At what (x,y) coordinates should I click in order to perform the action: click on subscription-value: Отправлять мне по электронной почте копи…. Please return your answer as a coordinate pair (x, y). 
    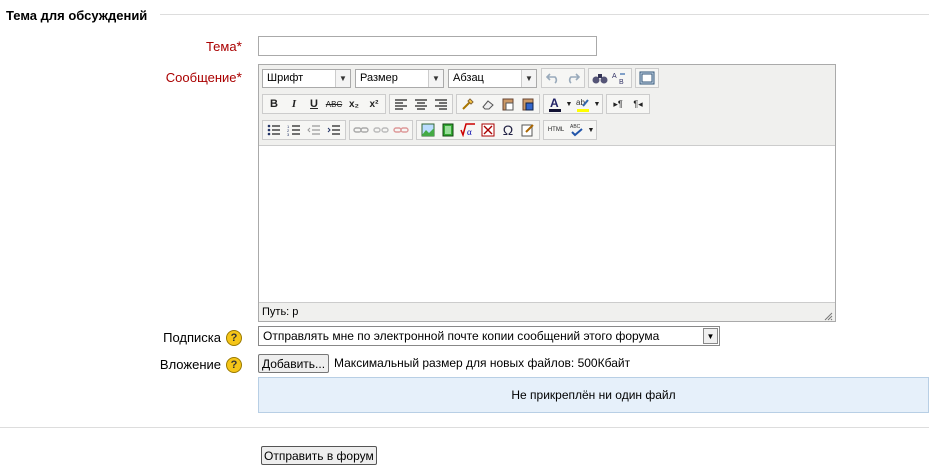
    Looking at the image, I should click on (461, 336).